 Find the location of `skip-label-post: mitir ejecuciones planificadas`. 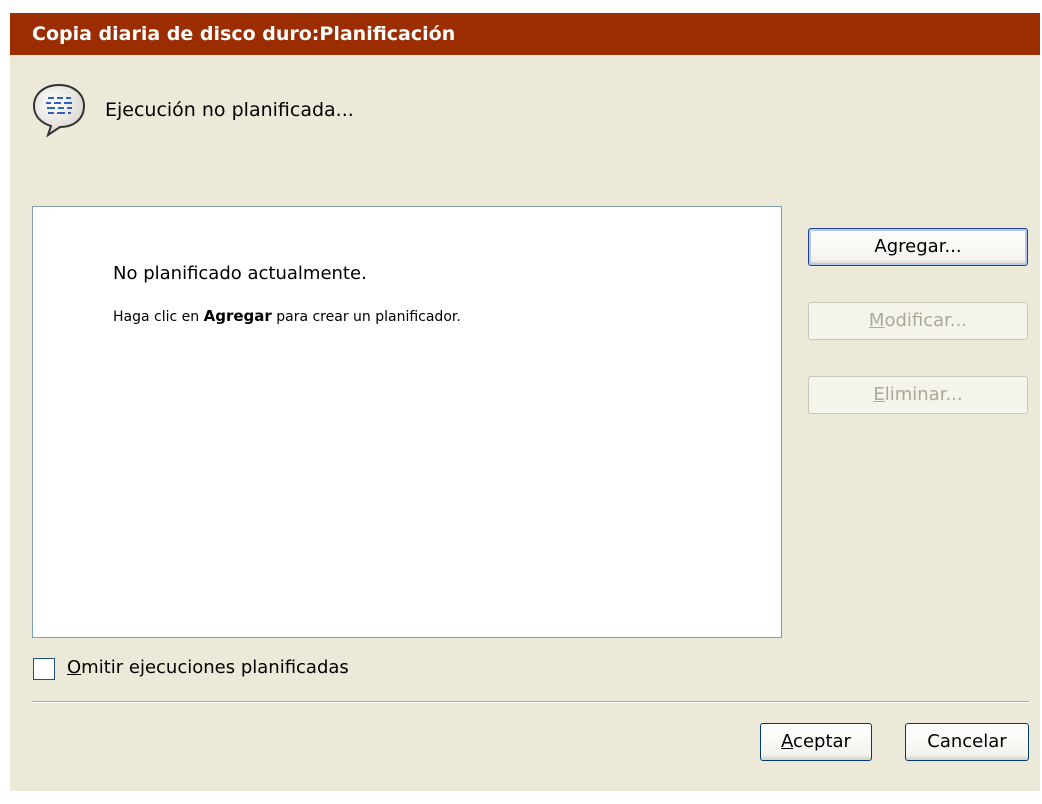

skip-label-post: mitir ejecuciones planificadas is located at coordinates (215, 667).